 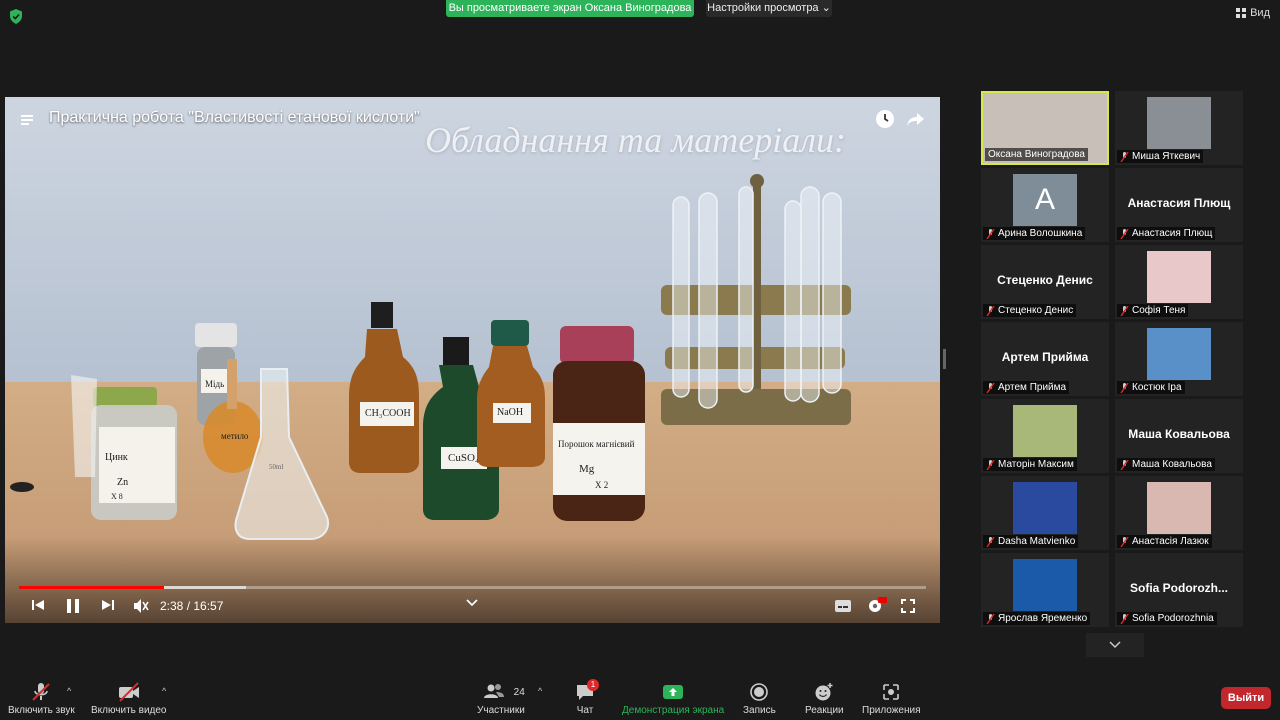 I want to click on participant-name-tag: Dasha Matvienko, so click(x=1031, y=541).